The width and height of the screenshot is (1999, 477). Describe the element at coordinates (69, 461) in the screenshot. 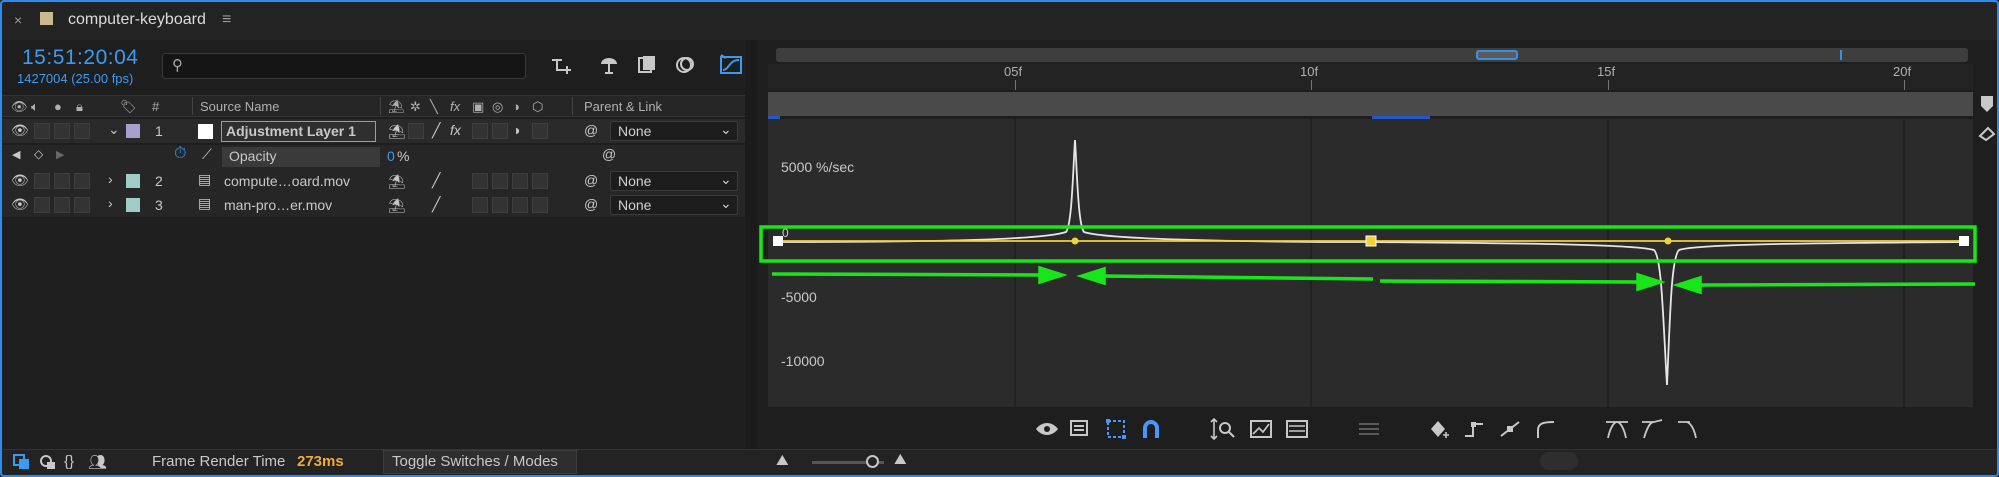

I see `transfer-controls-icon: {}` at that location.